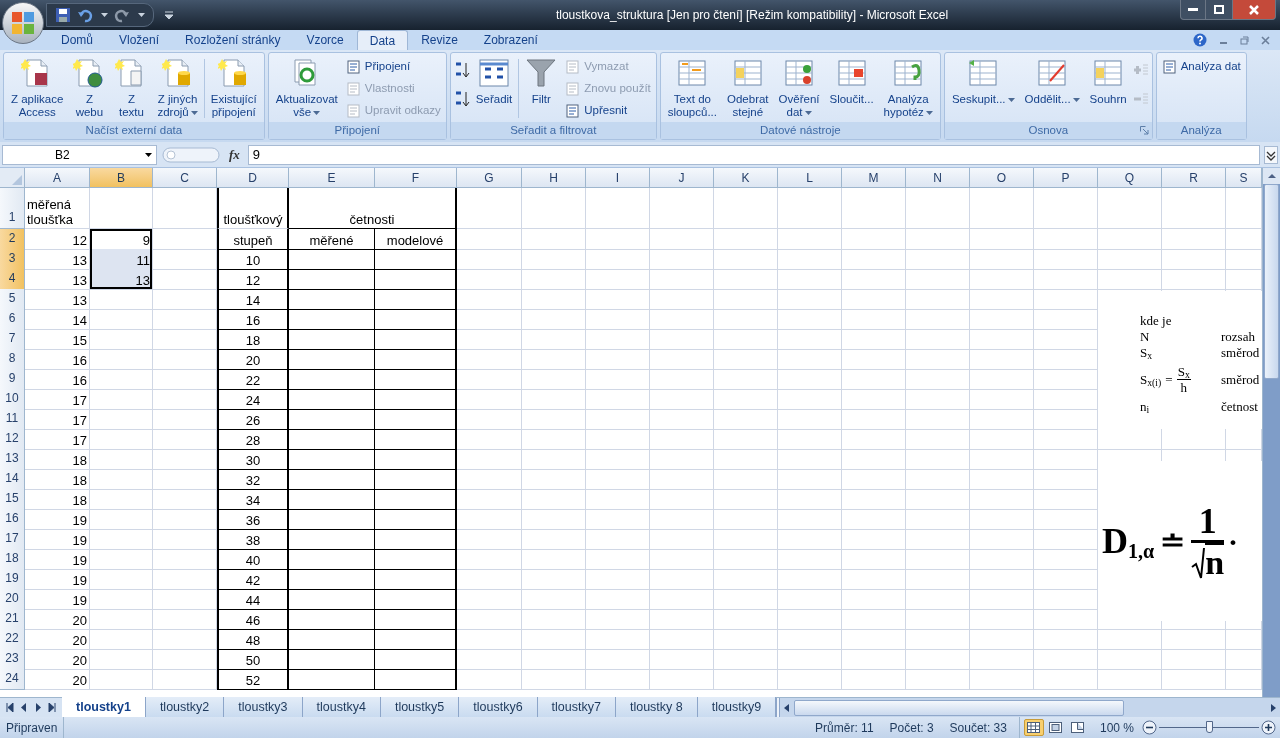 This screenshot has height=738, width=1280. I want to click on row-header: 24, so click(12, 679).